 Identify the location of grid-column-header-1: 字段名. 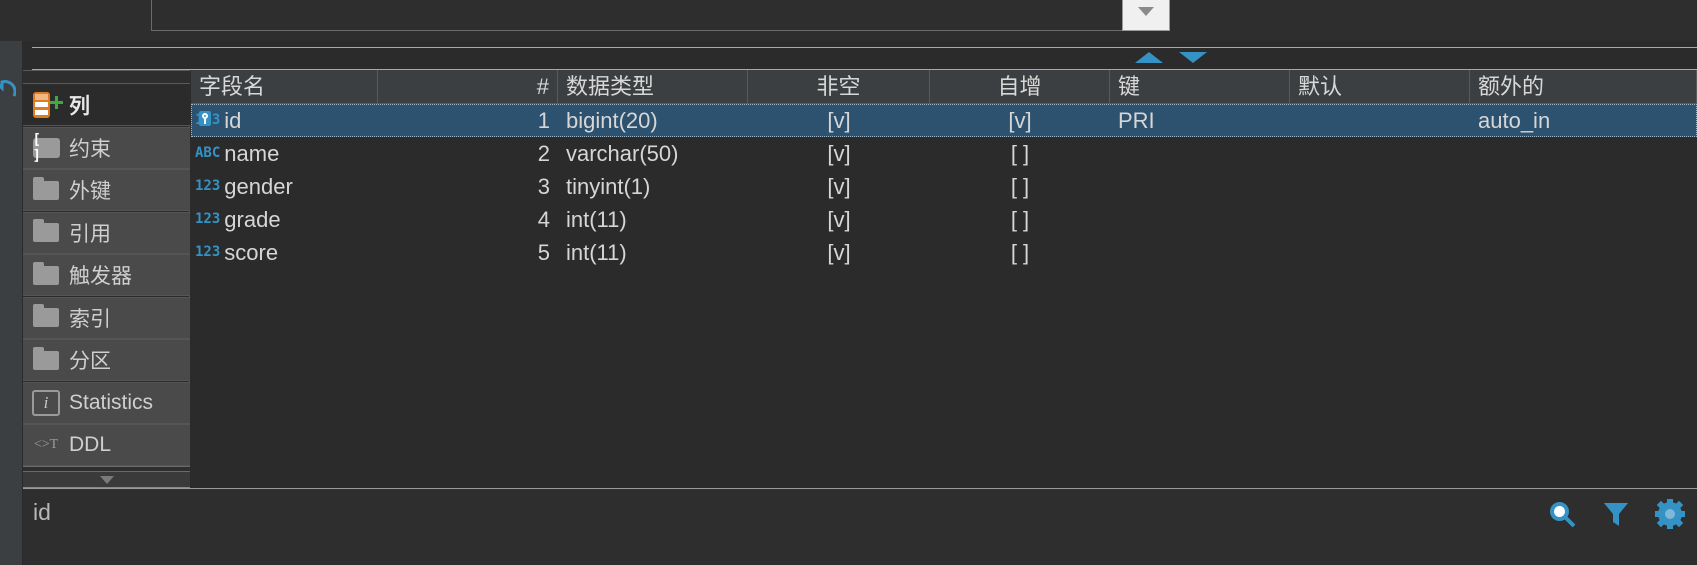
(284, 86).